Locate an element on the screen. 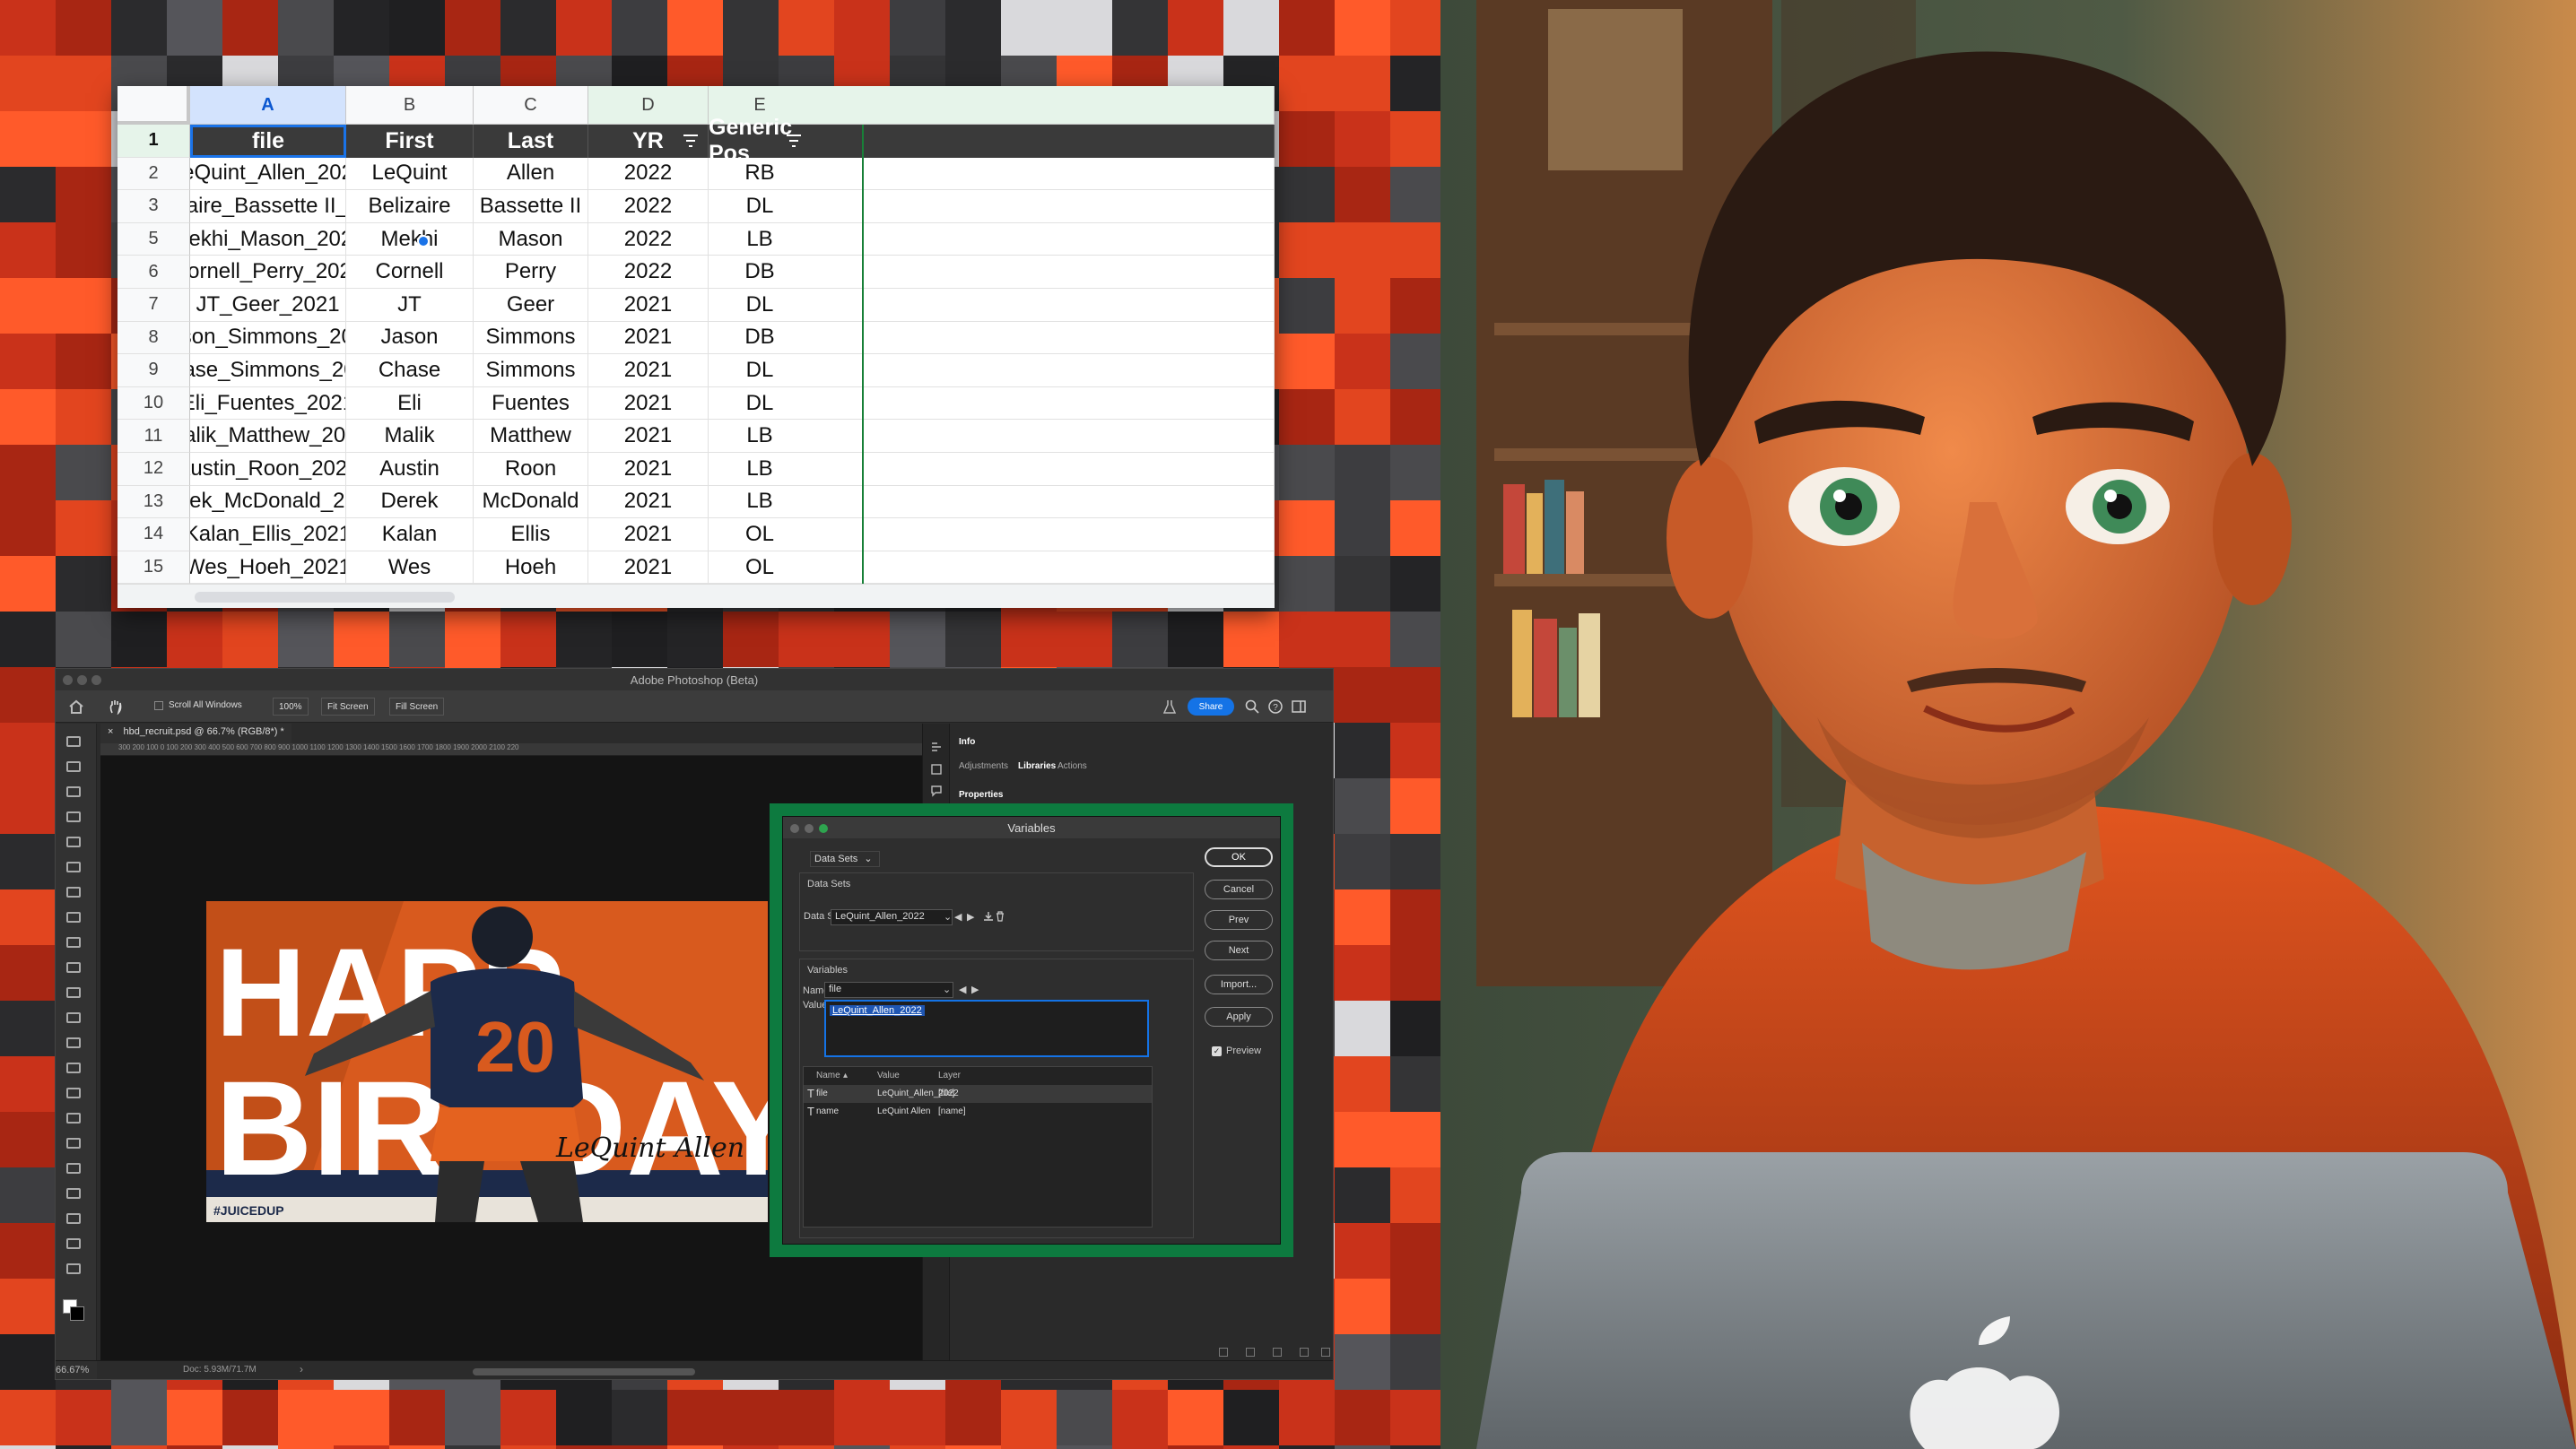 Image resolution: width=2576 pixels, height=1449 pixels. cell-first: Belizaire is located at coordinates (410, 206).